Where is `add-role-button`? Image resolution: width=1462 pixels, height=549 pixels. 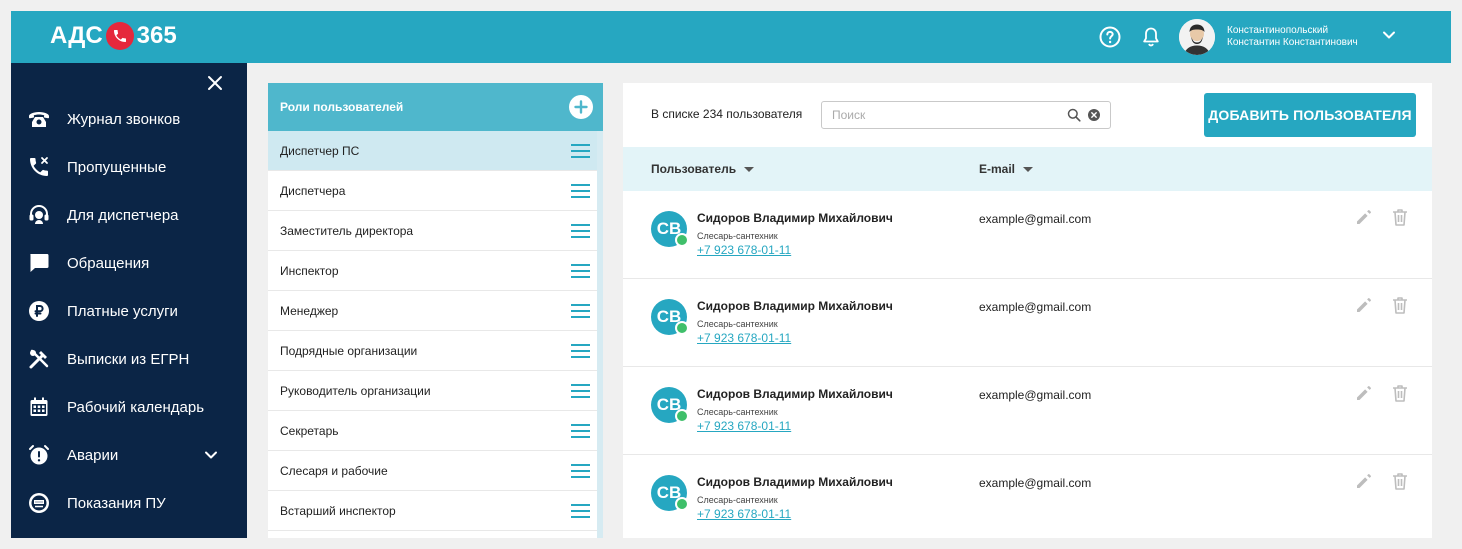 add-role-button is located at coordinates (581, 107).